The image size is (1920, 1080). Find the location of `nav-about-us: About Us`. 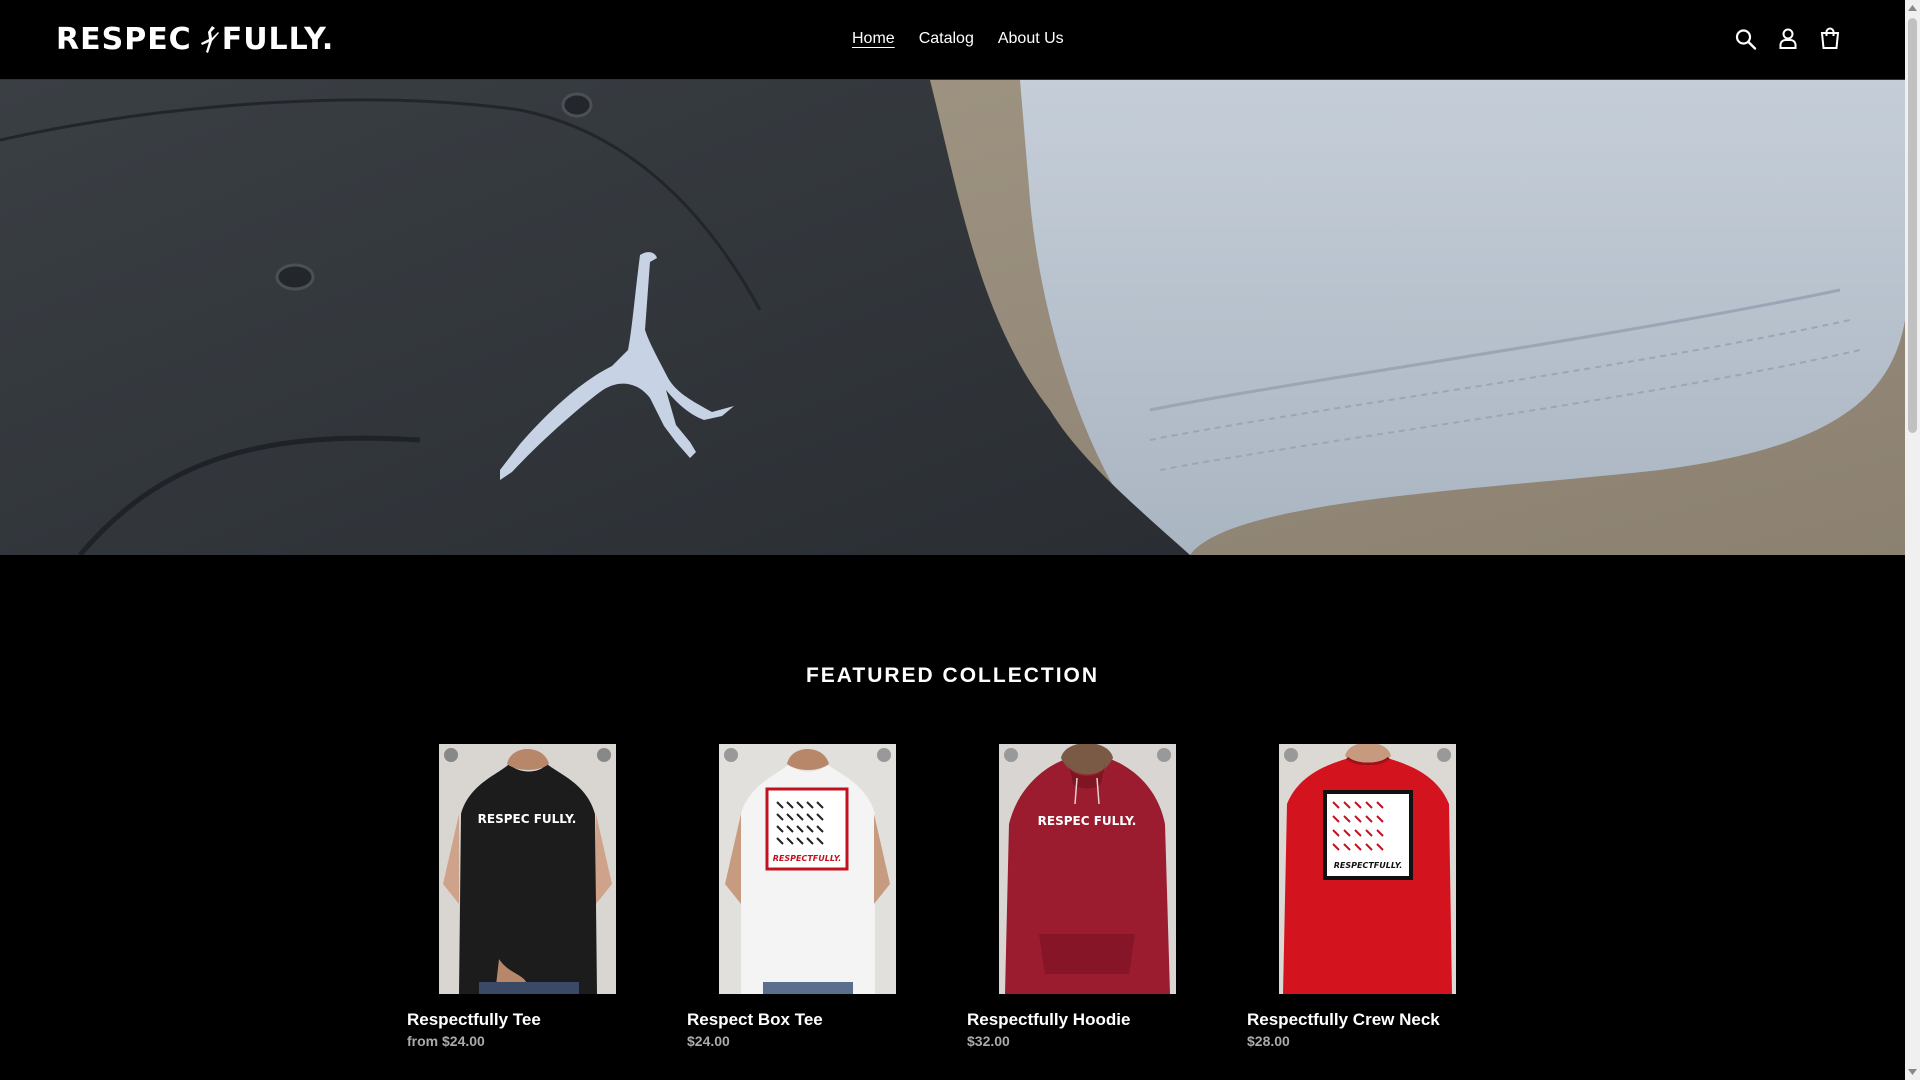

nav-about-us: About Us is located at coordinates (1031, 39).